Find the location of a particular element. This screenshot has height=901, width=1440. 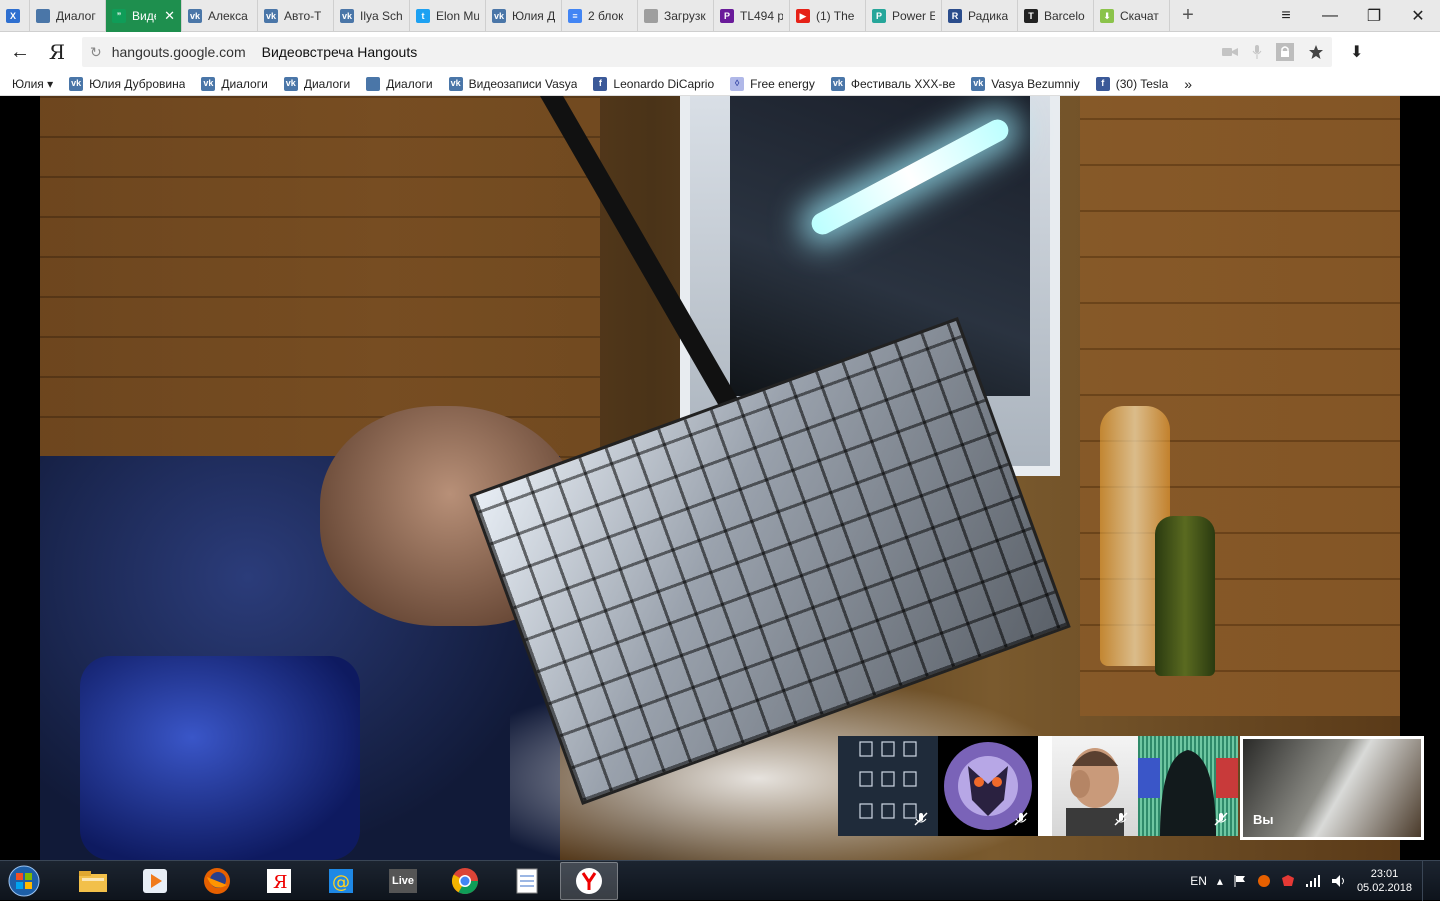

bookmark-star-icon is located at coordinates (1316, 52).